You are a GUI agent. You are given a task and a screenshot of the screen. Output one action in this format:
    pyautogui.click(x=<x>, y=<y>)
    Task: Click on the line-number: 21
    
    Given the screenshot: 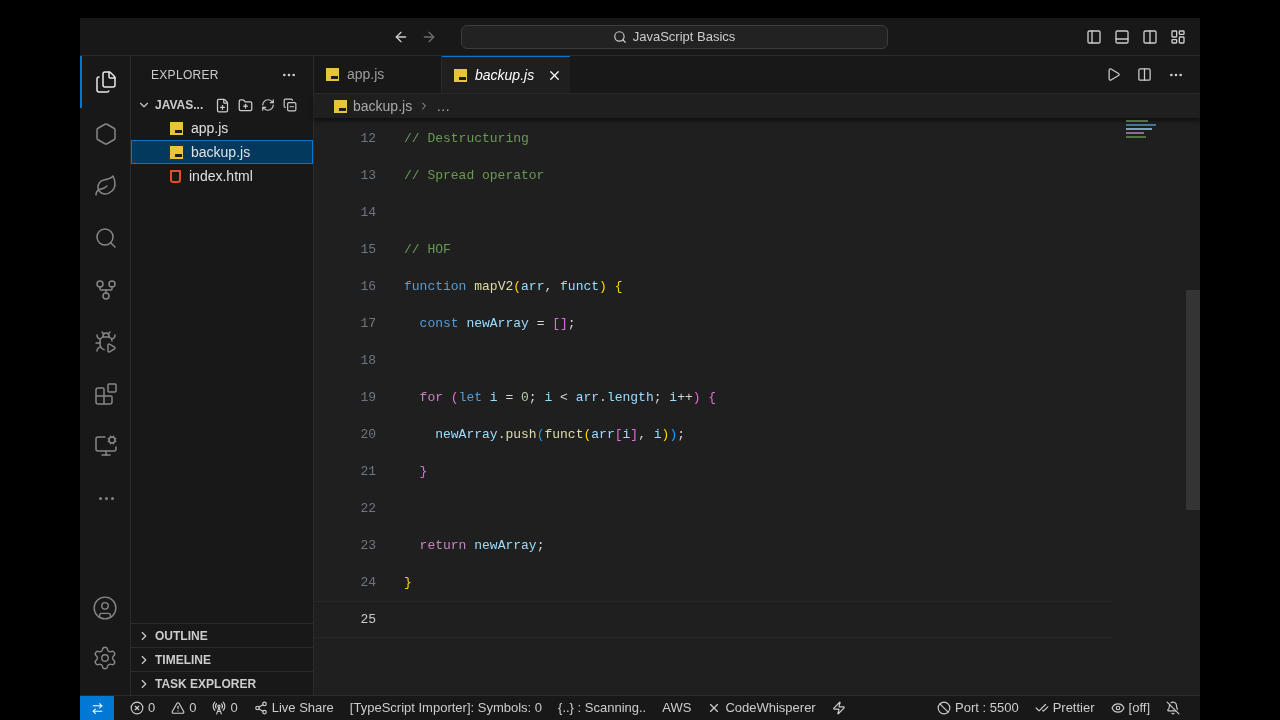 What is the action you would take?
    pyautogui.click(x=367, y=471)
    